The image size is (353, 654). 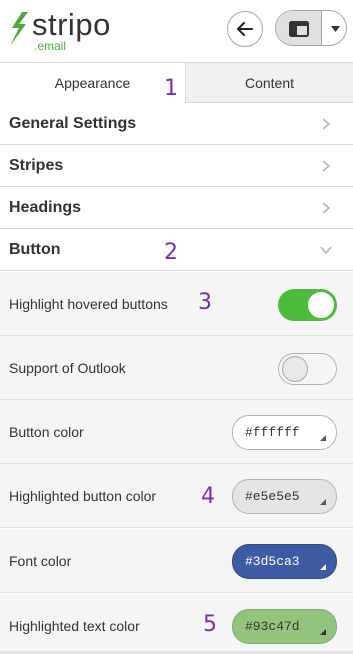 I want to click on section-label: Stripes, so click(x=36, y=165).